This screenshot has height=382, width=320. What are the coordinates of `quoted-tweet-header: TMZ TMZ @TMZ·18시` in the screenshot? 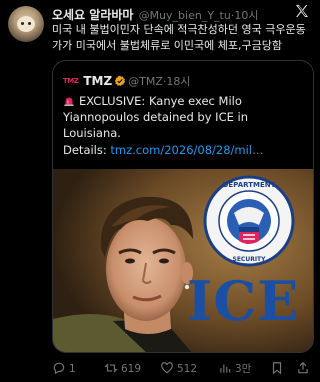 It's located at (127, 79).